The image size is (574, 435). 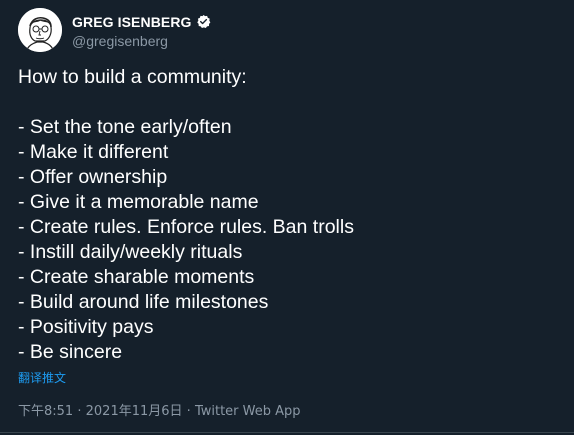 What do you see at coordinates (132, 77) in the screenshot?
I see `tweet-line: How to build a community:` at bounding box center [132, 77].